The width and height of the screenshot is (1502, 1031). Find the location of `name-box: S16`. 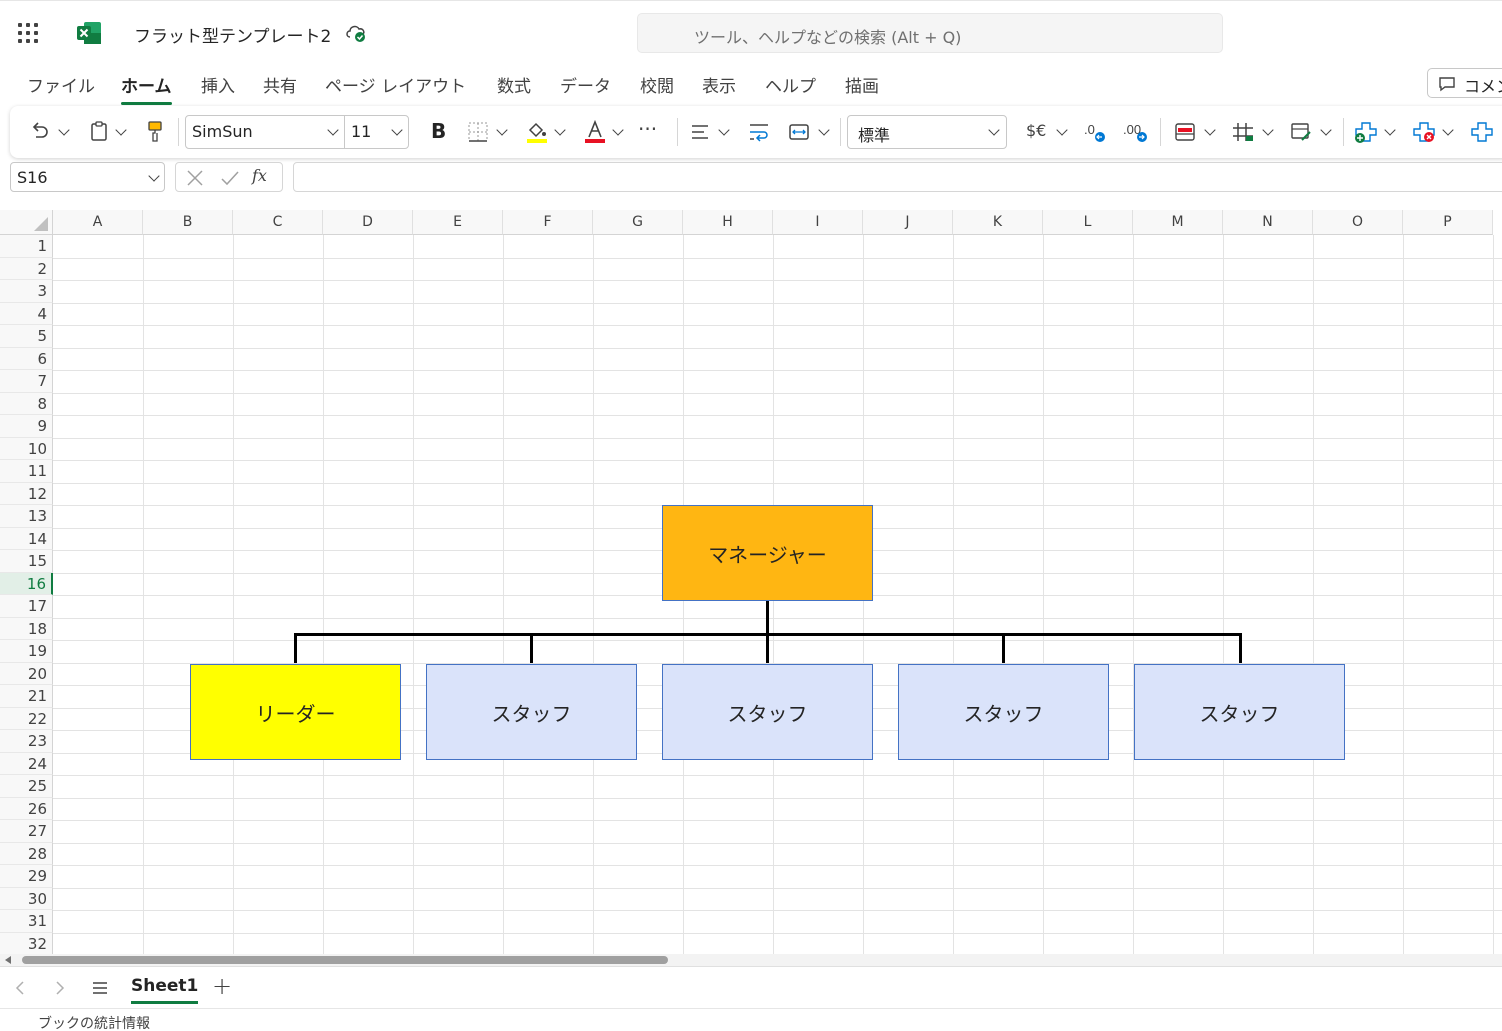

name-box: S16 is located at coordinates (87, 177).